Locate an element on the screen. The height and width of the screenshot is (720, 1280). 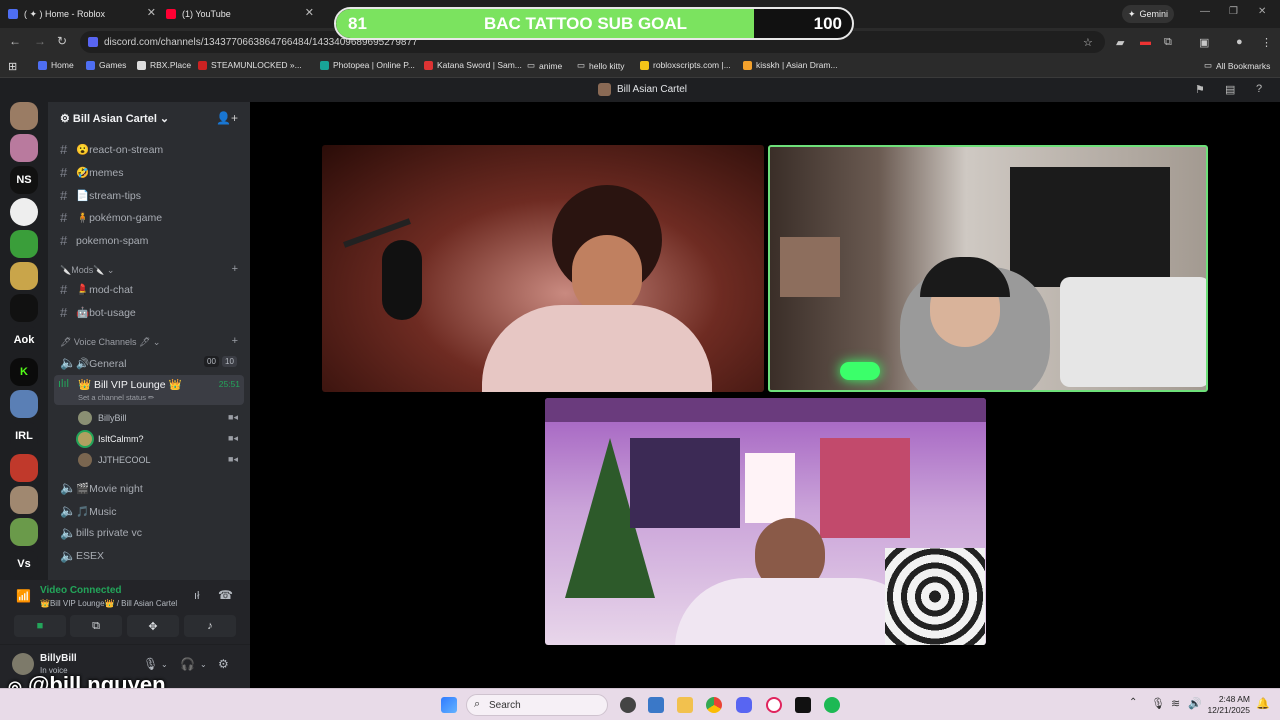
taskbar-search: ⌕ Search is located at coordinates (537, 705).